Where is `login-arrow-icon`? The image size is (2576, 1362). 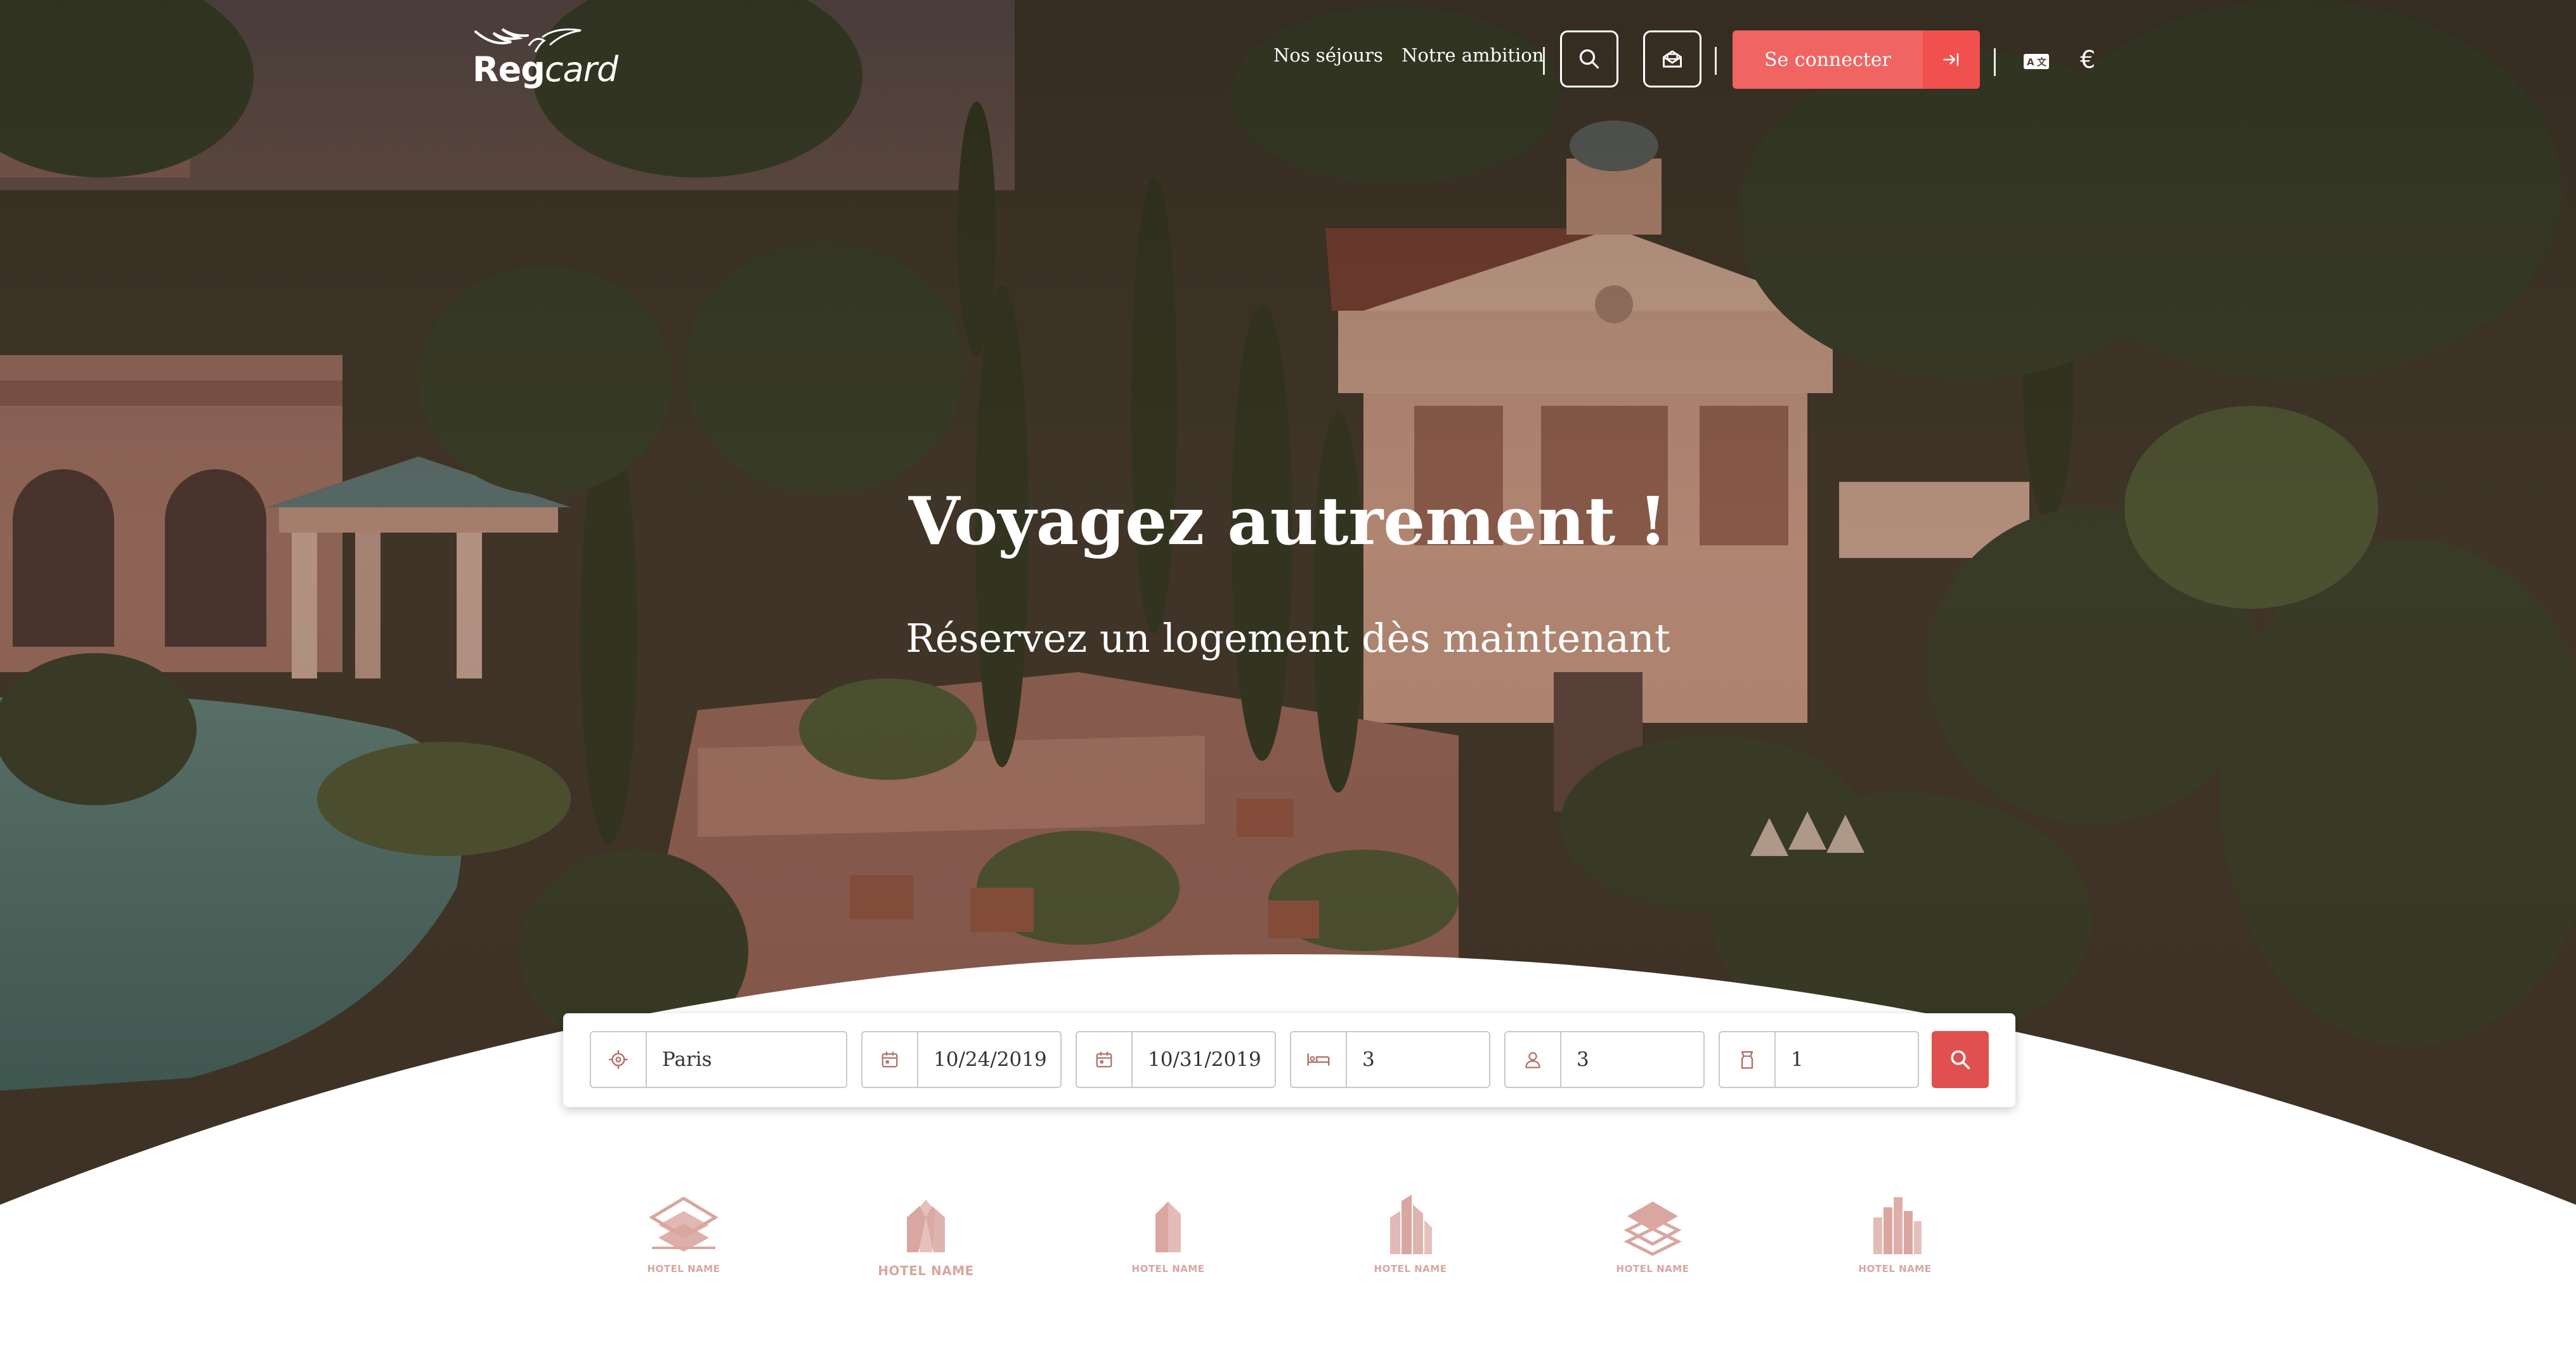 login-arrow-icon is located at coordinates (1951, 59).